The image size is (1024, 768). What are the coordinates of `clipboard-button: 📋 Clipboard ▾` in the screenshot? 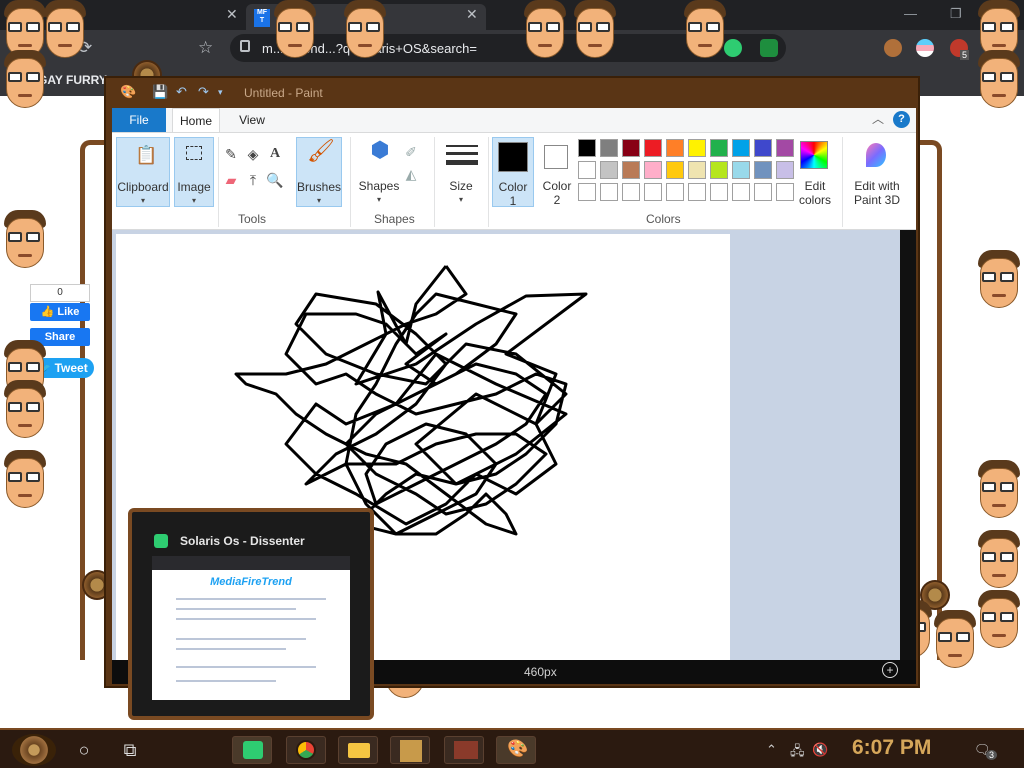 It's located at (143, 172).